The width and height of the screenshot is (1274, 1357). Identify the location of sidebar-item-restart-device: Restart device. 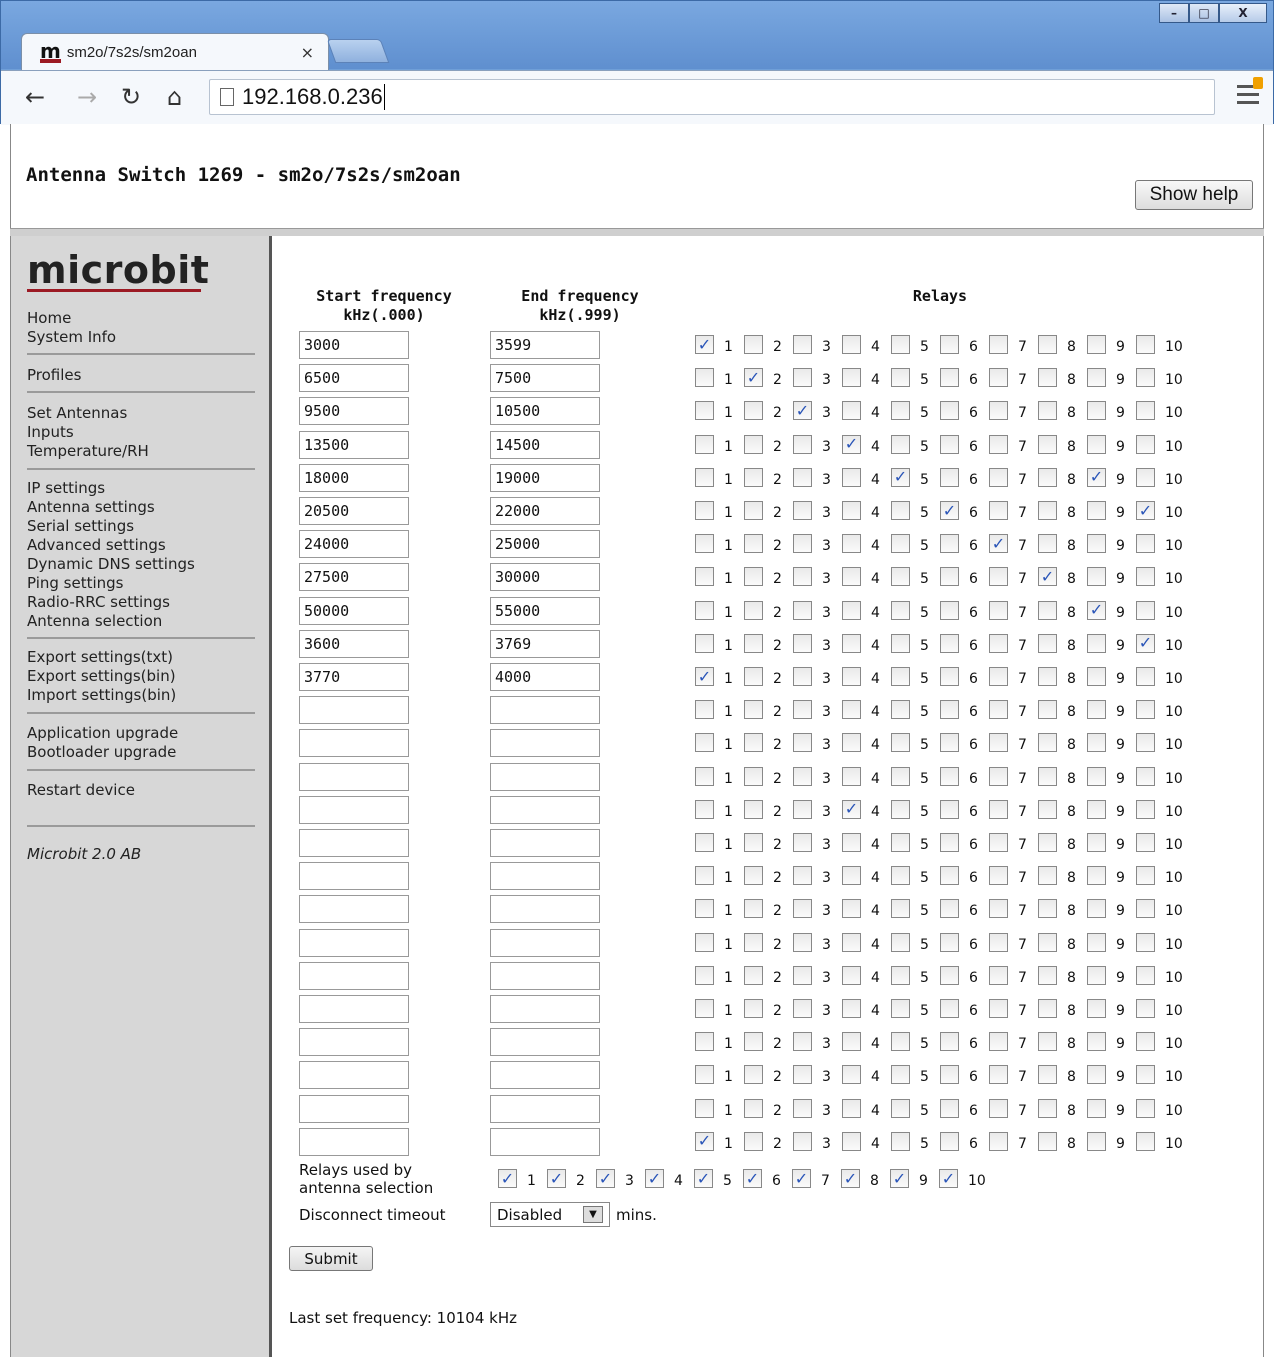
(141, 790).